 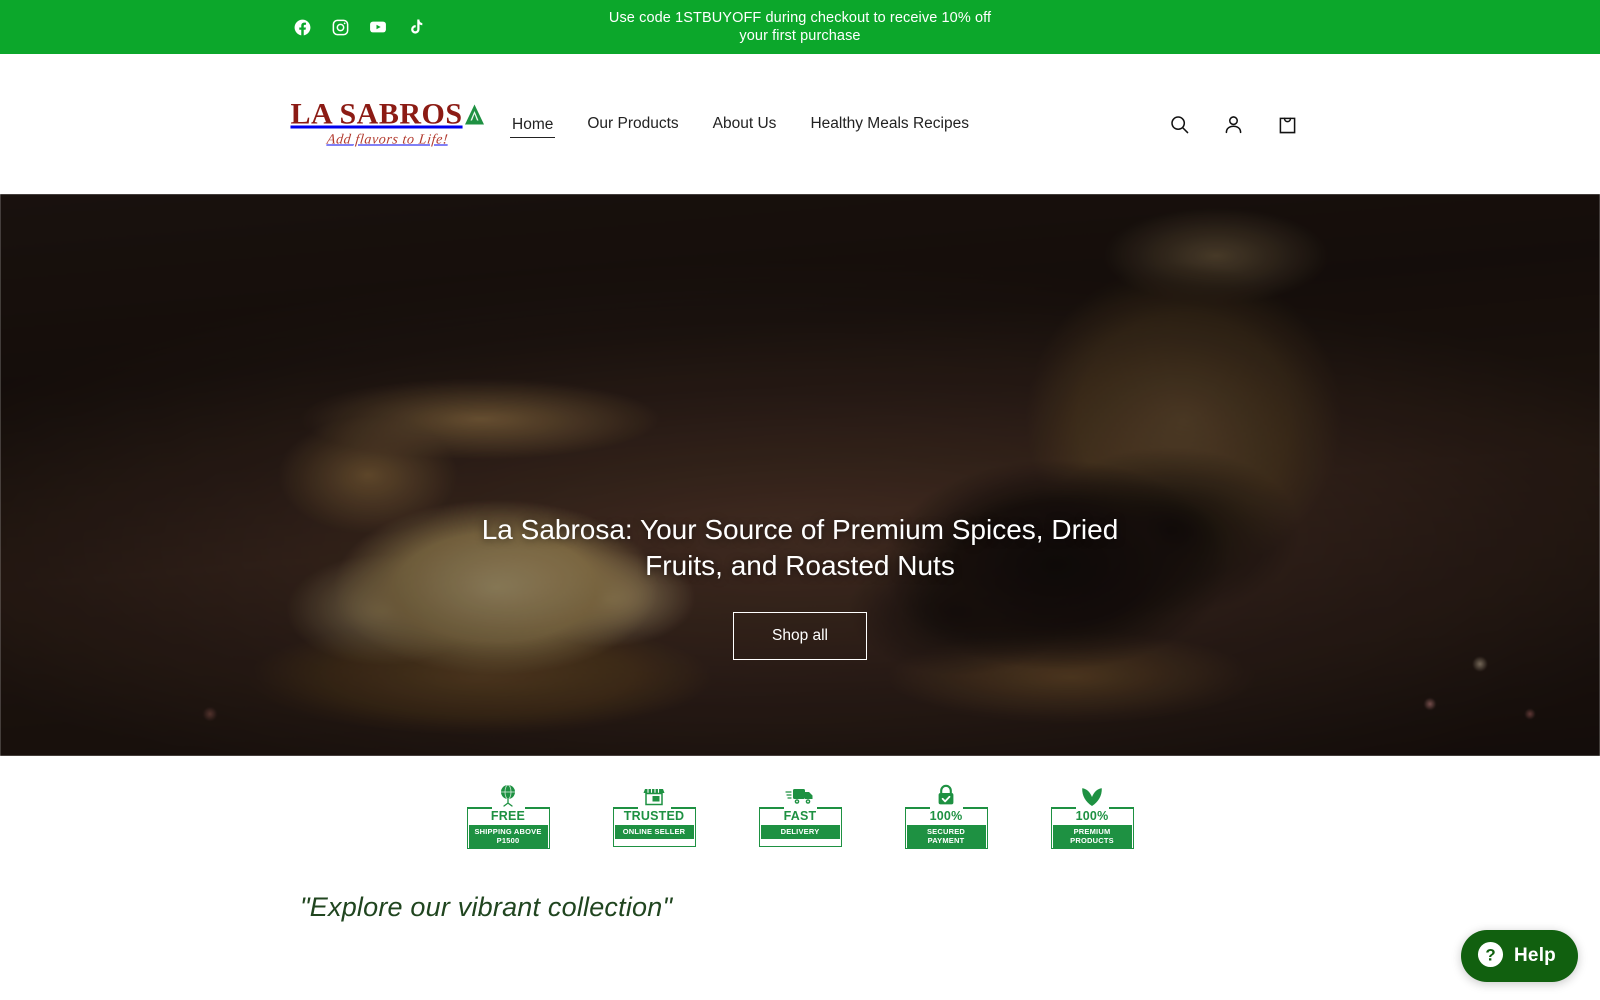 I want to click on nav-item-about-us: About Us, so click(x=745, y=124).